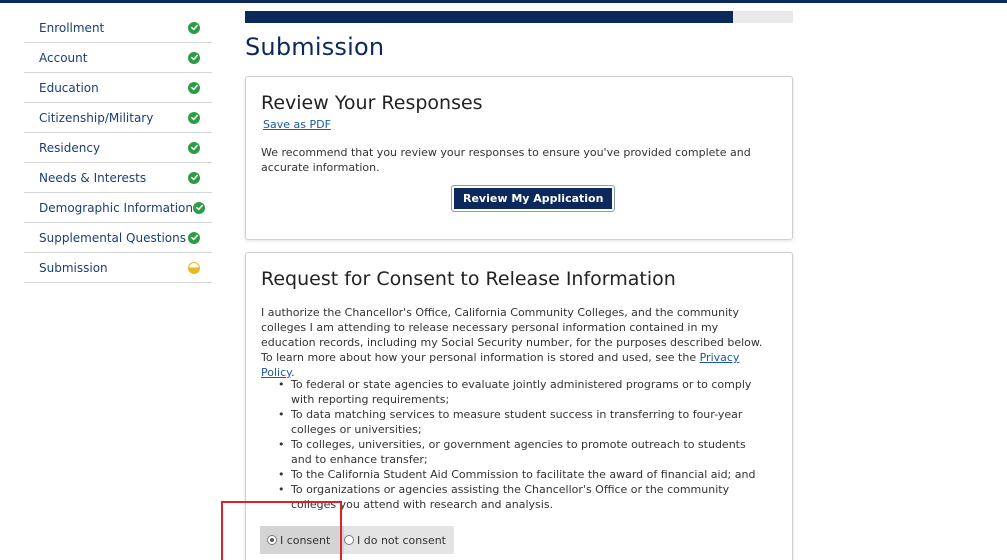 Image resolution: width=1007 pixels, height=560 pixels. I want to click on i-consent-radio, so click(272, 540).